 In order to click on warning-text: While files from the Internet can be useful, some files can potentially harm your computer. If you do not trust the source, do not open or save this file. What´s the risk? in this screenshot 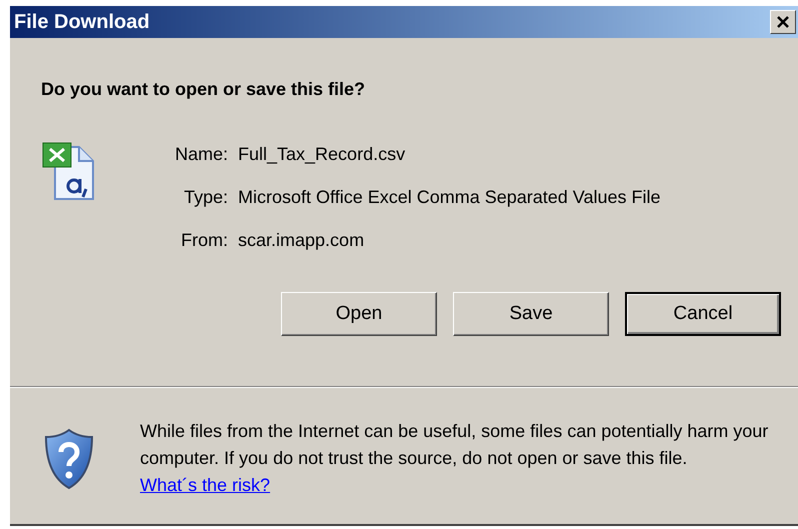, I will do `click(455, 458)`.